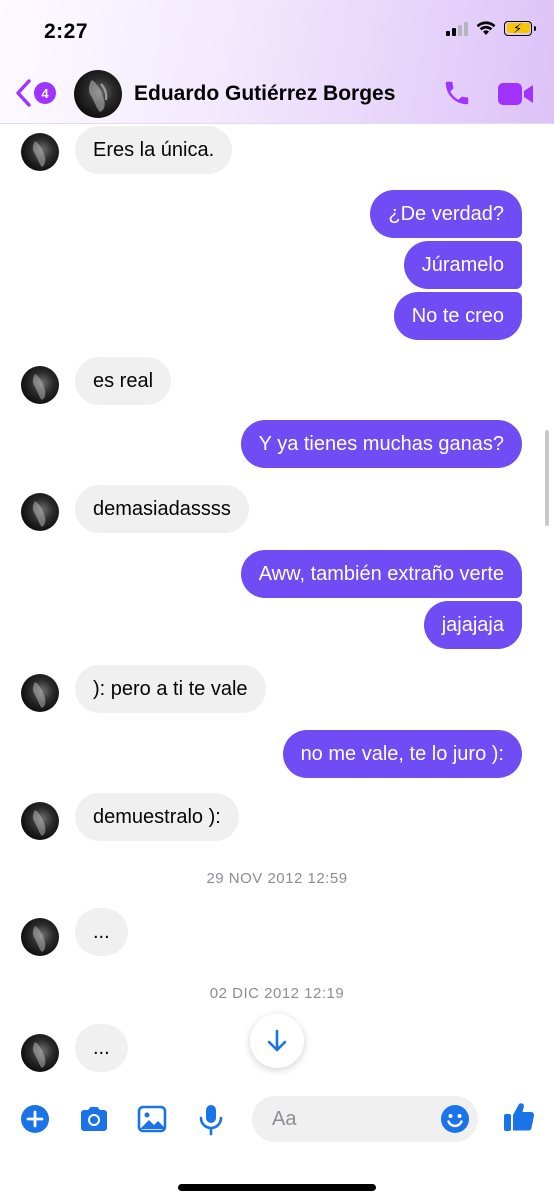 The height and width of the screenshot is (1200, 554). Describe the element at coordinates (446, 214) in the screenshot. I see `message-bubble: ¿De verdad?` at that location.